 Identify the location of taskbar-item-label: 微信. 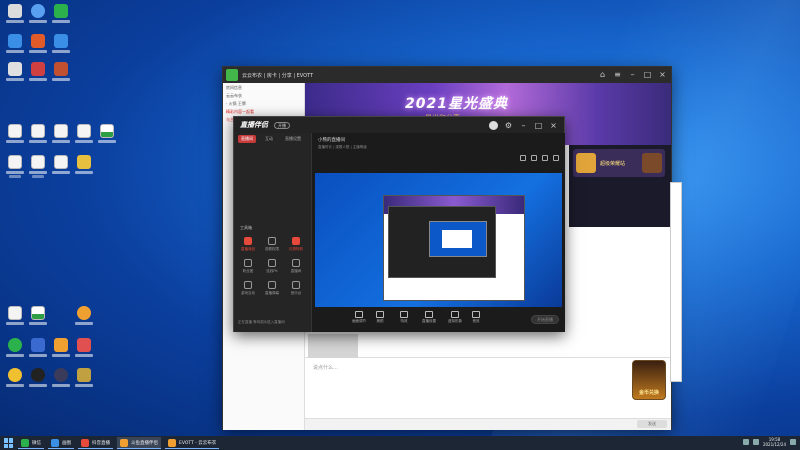
(36, 443).